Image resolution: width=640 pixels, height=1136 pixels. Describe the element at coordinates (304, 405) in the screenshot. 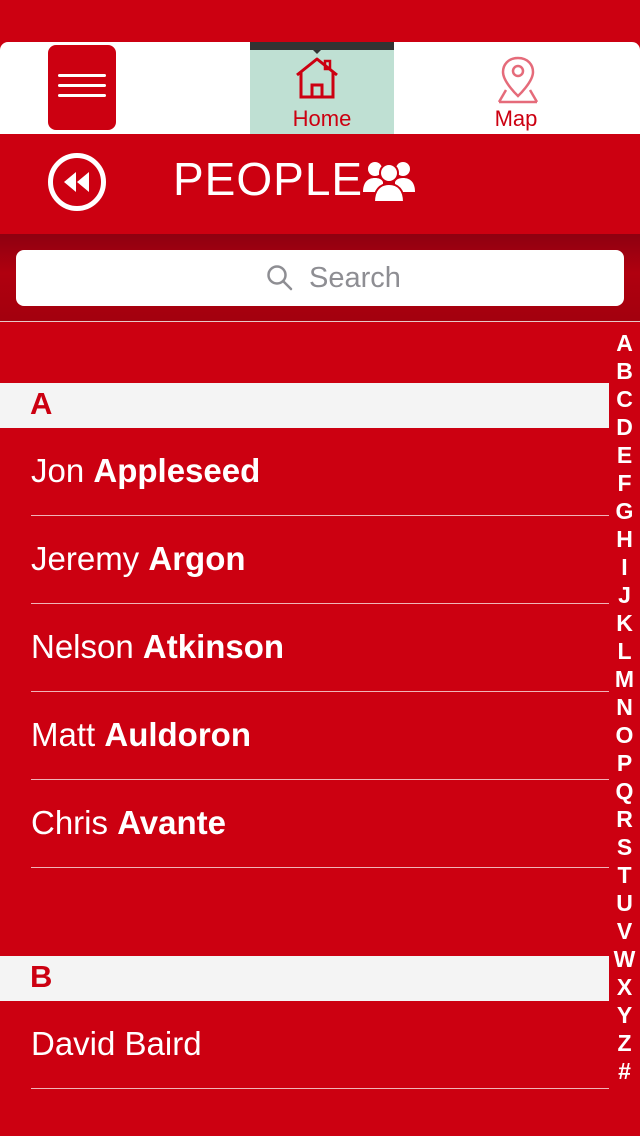

I see `section-header-a: A` at that location.